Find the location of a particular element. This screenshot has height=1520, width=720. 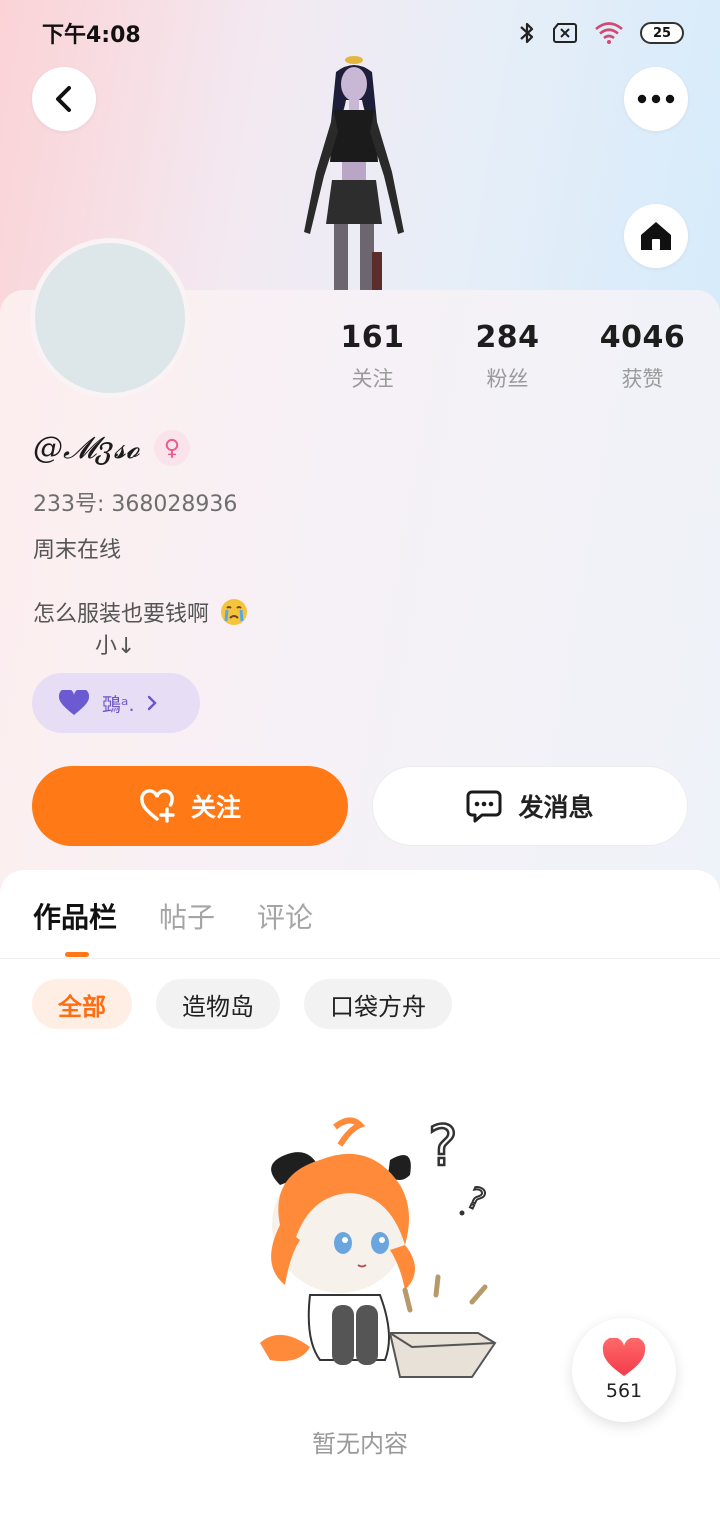

bio-line-1: 怎么服装也要钱啊 is located at coordinates (141, 612).